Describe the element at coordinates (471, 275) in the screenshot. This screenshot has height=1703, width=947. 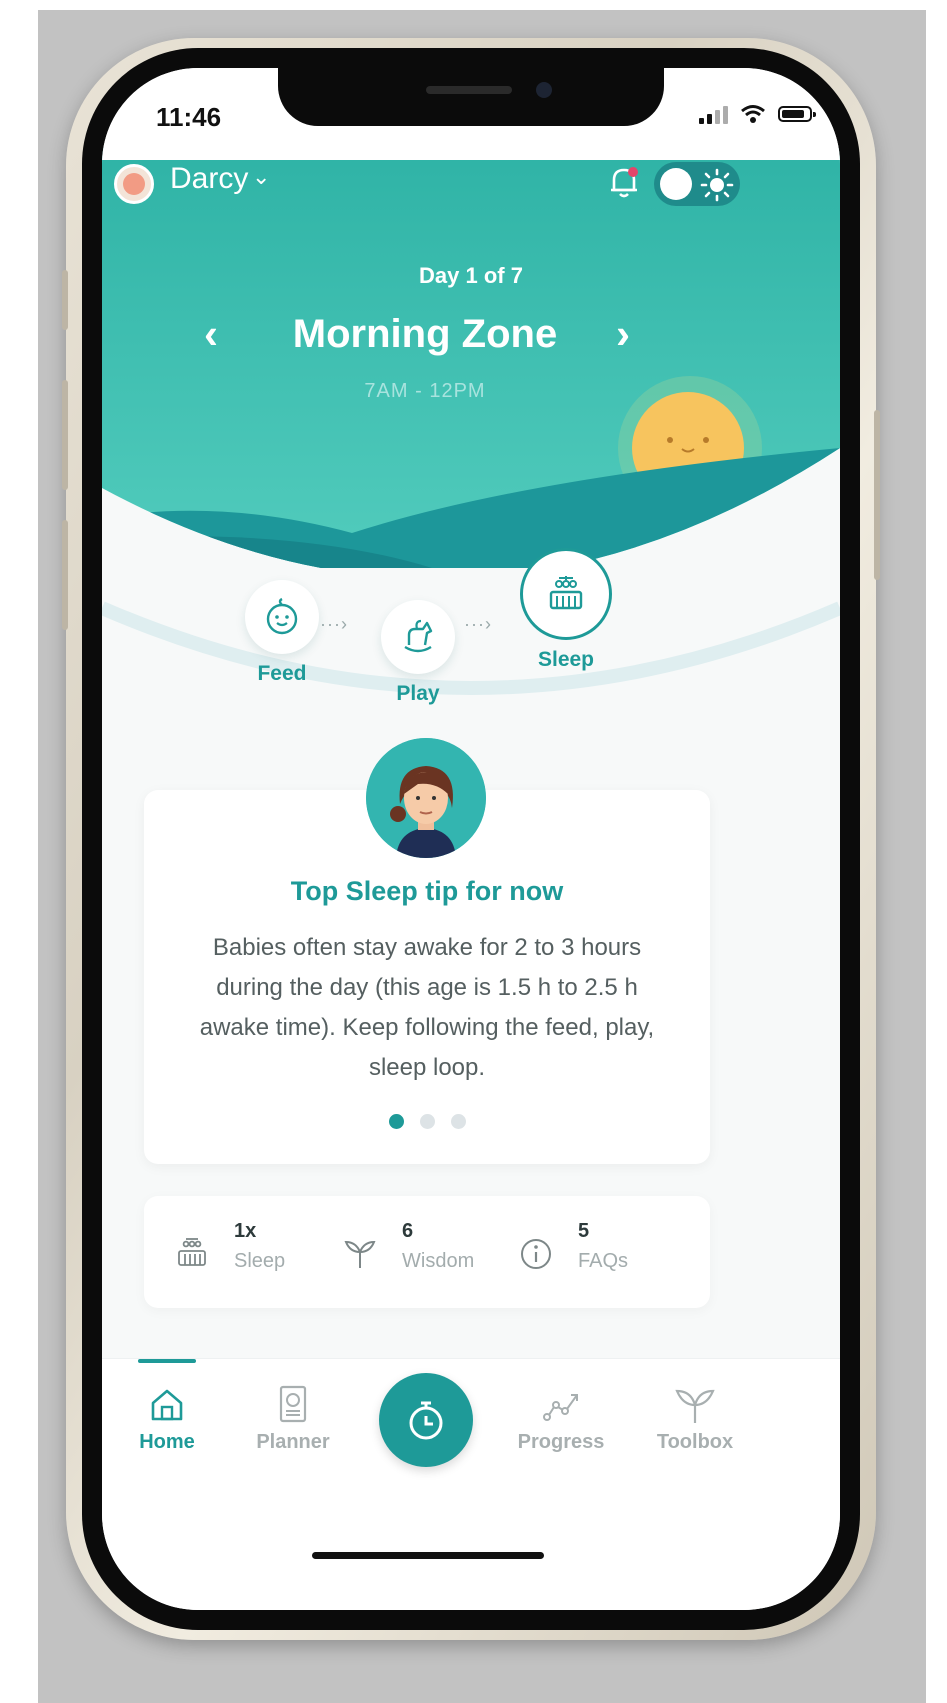
I see `day-label: Day 1 of 7` at that location.